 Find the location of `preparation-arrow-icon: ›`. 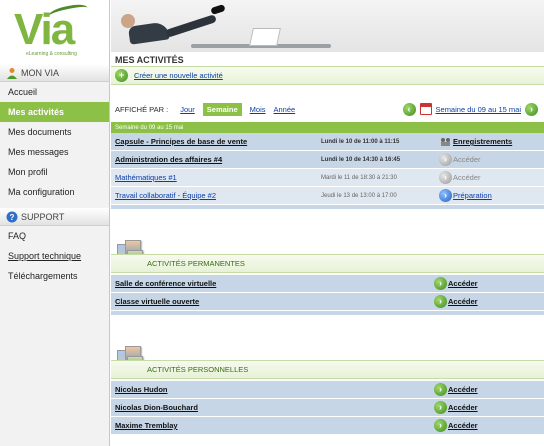

preparation-arrow-icon: › is located at coordinates (445, 195).